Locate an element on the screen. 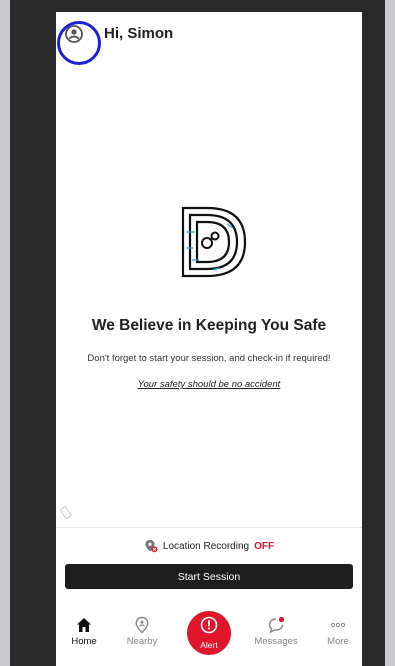  bottom-nav: Home Nearby Alert Messages More is located at coordinates (209, 637).